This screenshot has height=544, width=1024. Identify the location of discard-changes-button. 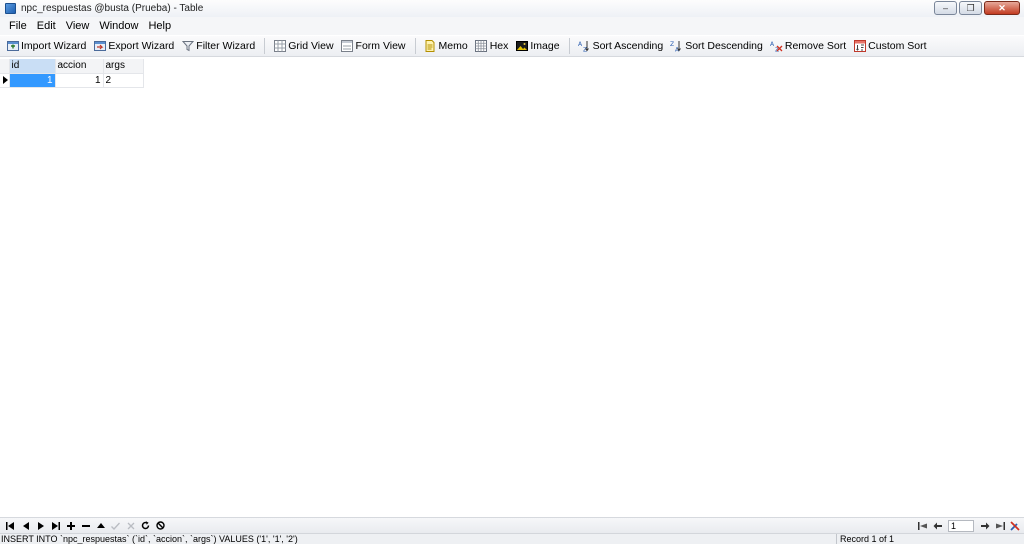
(130, 526).